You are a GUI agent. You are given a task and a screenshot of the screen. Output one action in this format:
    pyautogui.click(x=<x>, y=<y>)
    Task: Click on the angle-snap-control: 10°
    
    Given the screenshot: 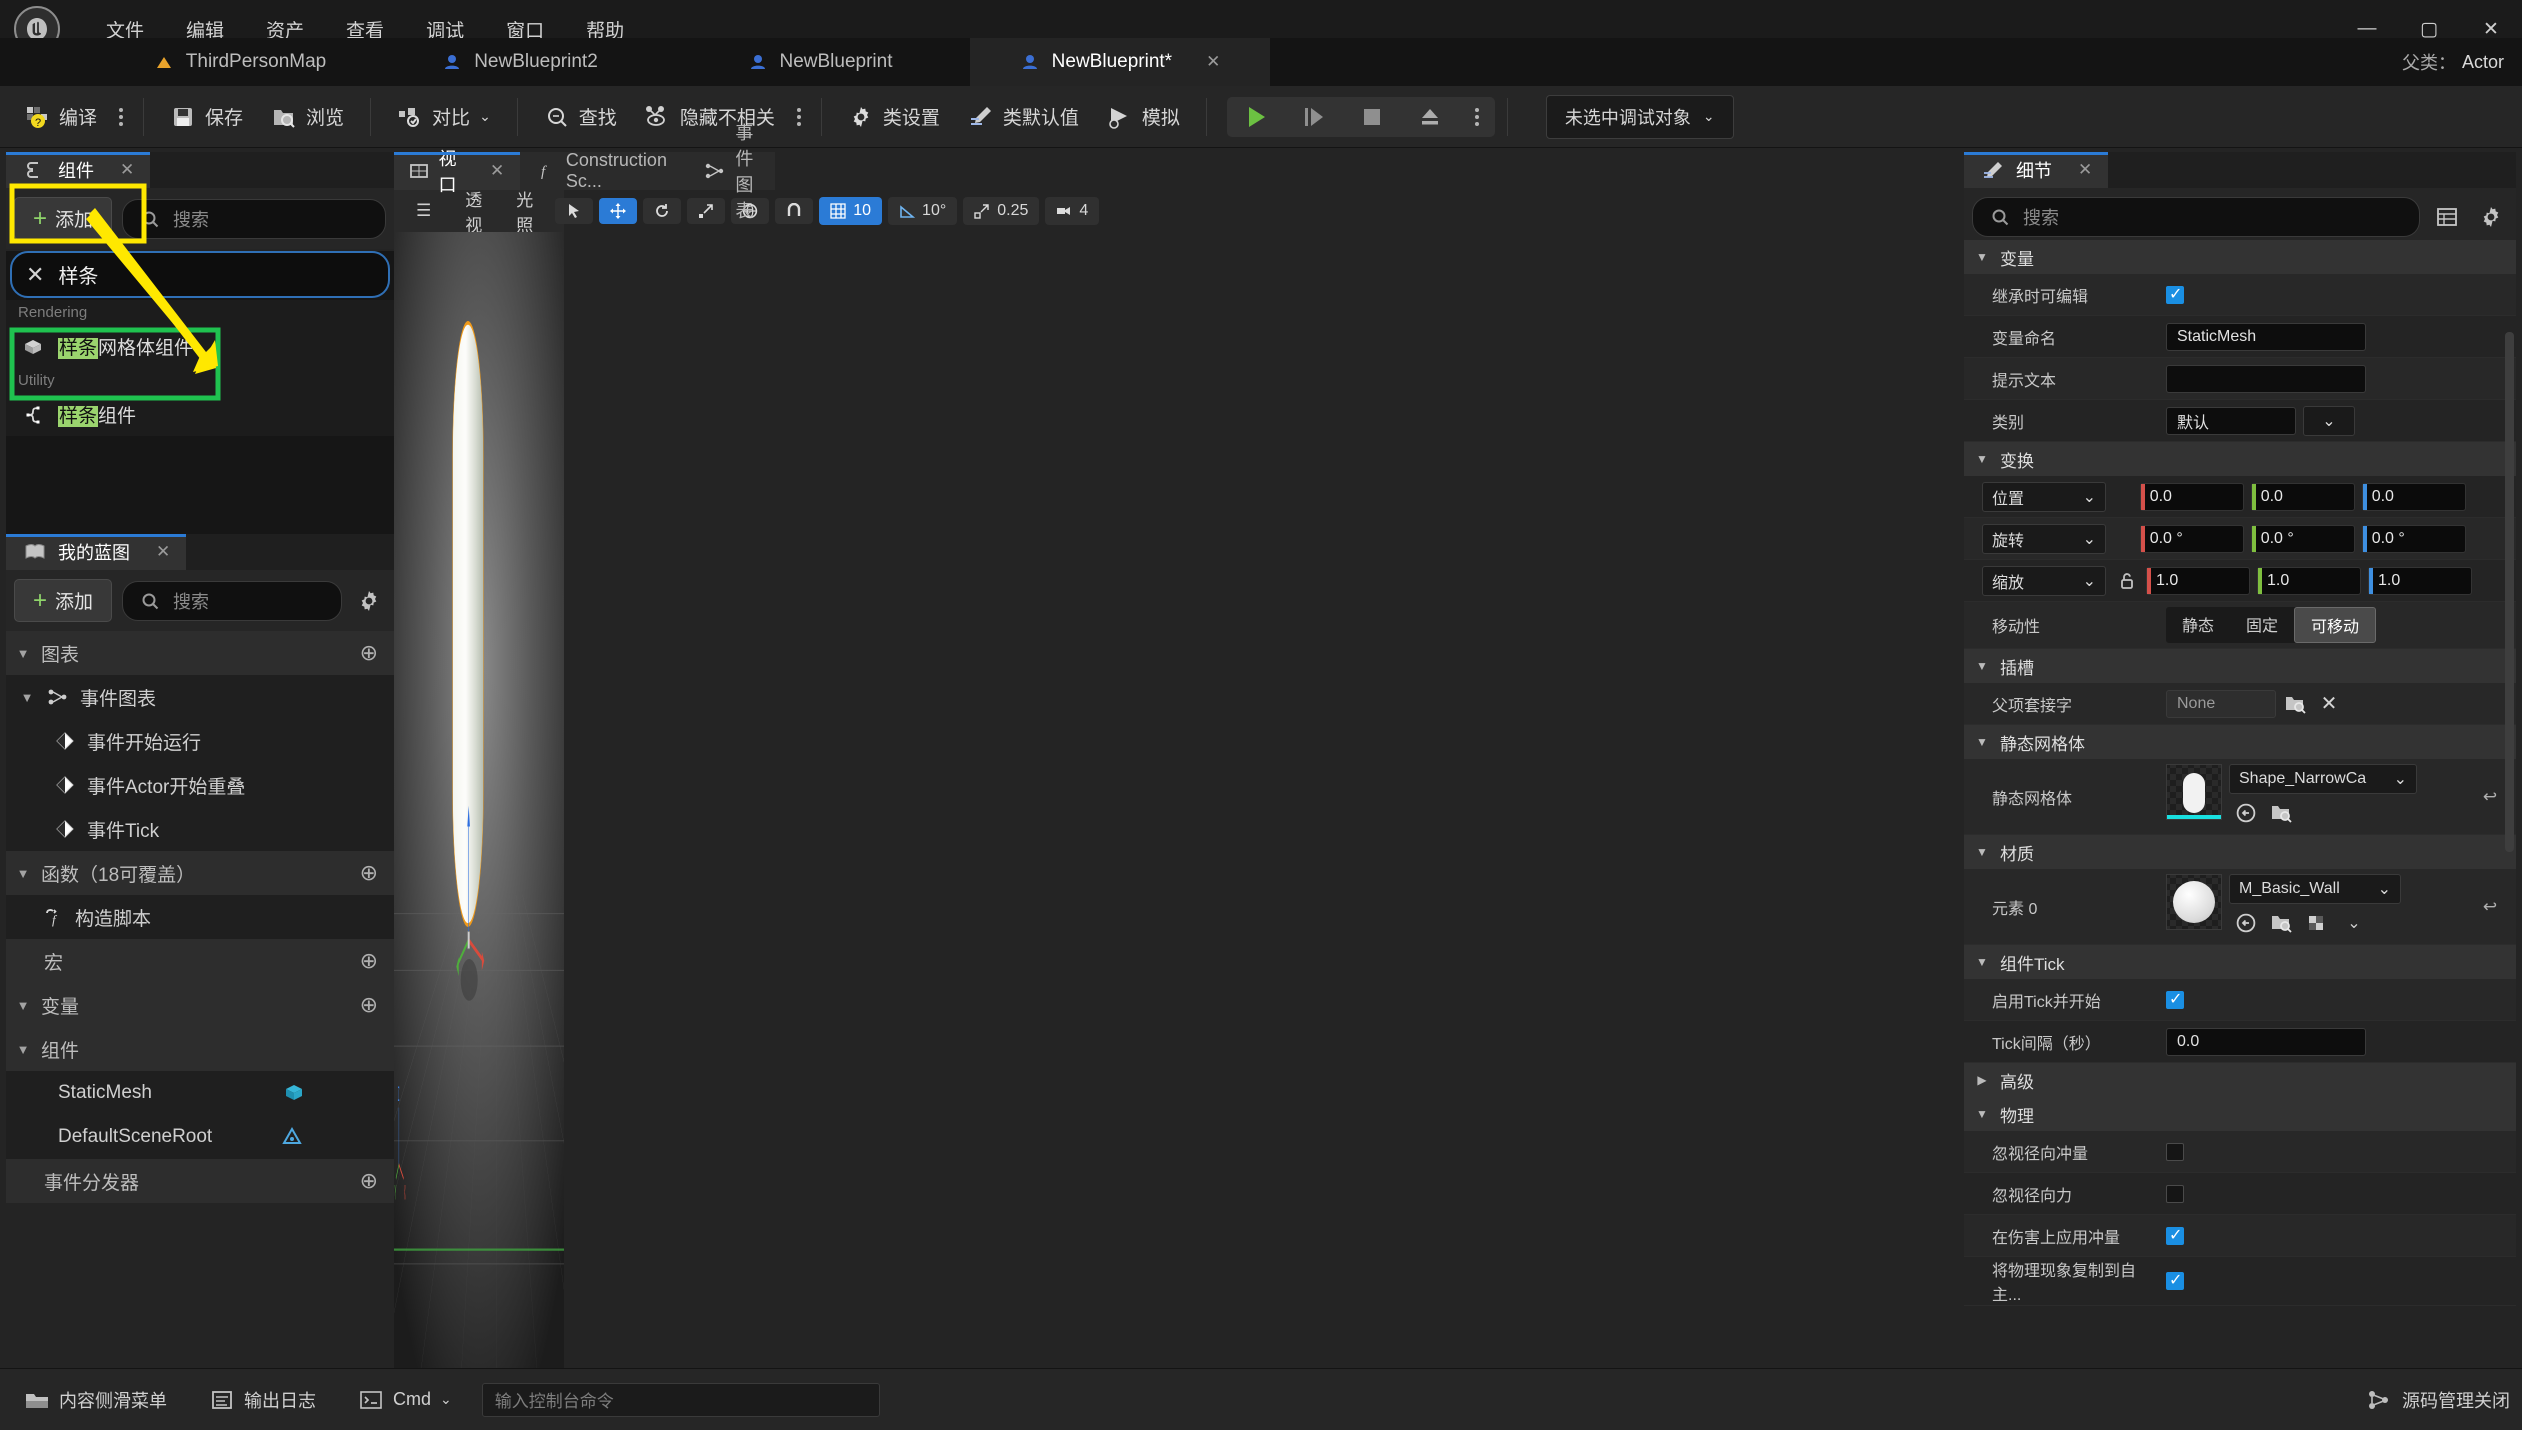 What is the action you would take?
    pyautogui.click(x=923, y=211)
    